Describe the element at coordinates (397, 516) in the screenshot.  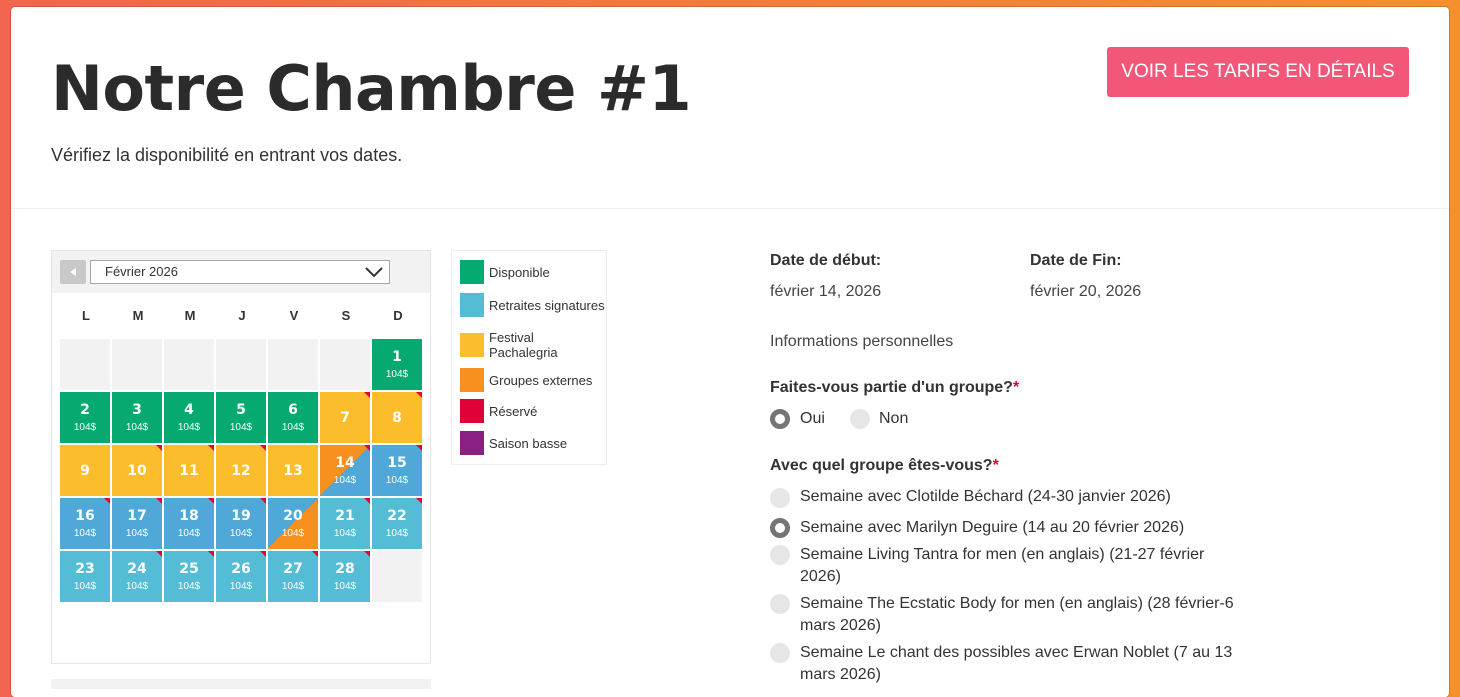
I see `day-number: 22` at that location.